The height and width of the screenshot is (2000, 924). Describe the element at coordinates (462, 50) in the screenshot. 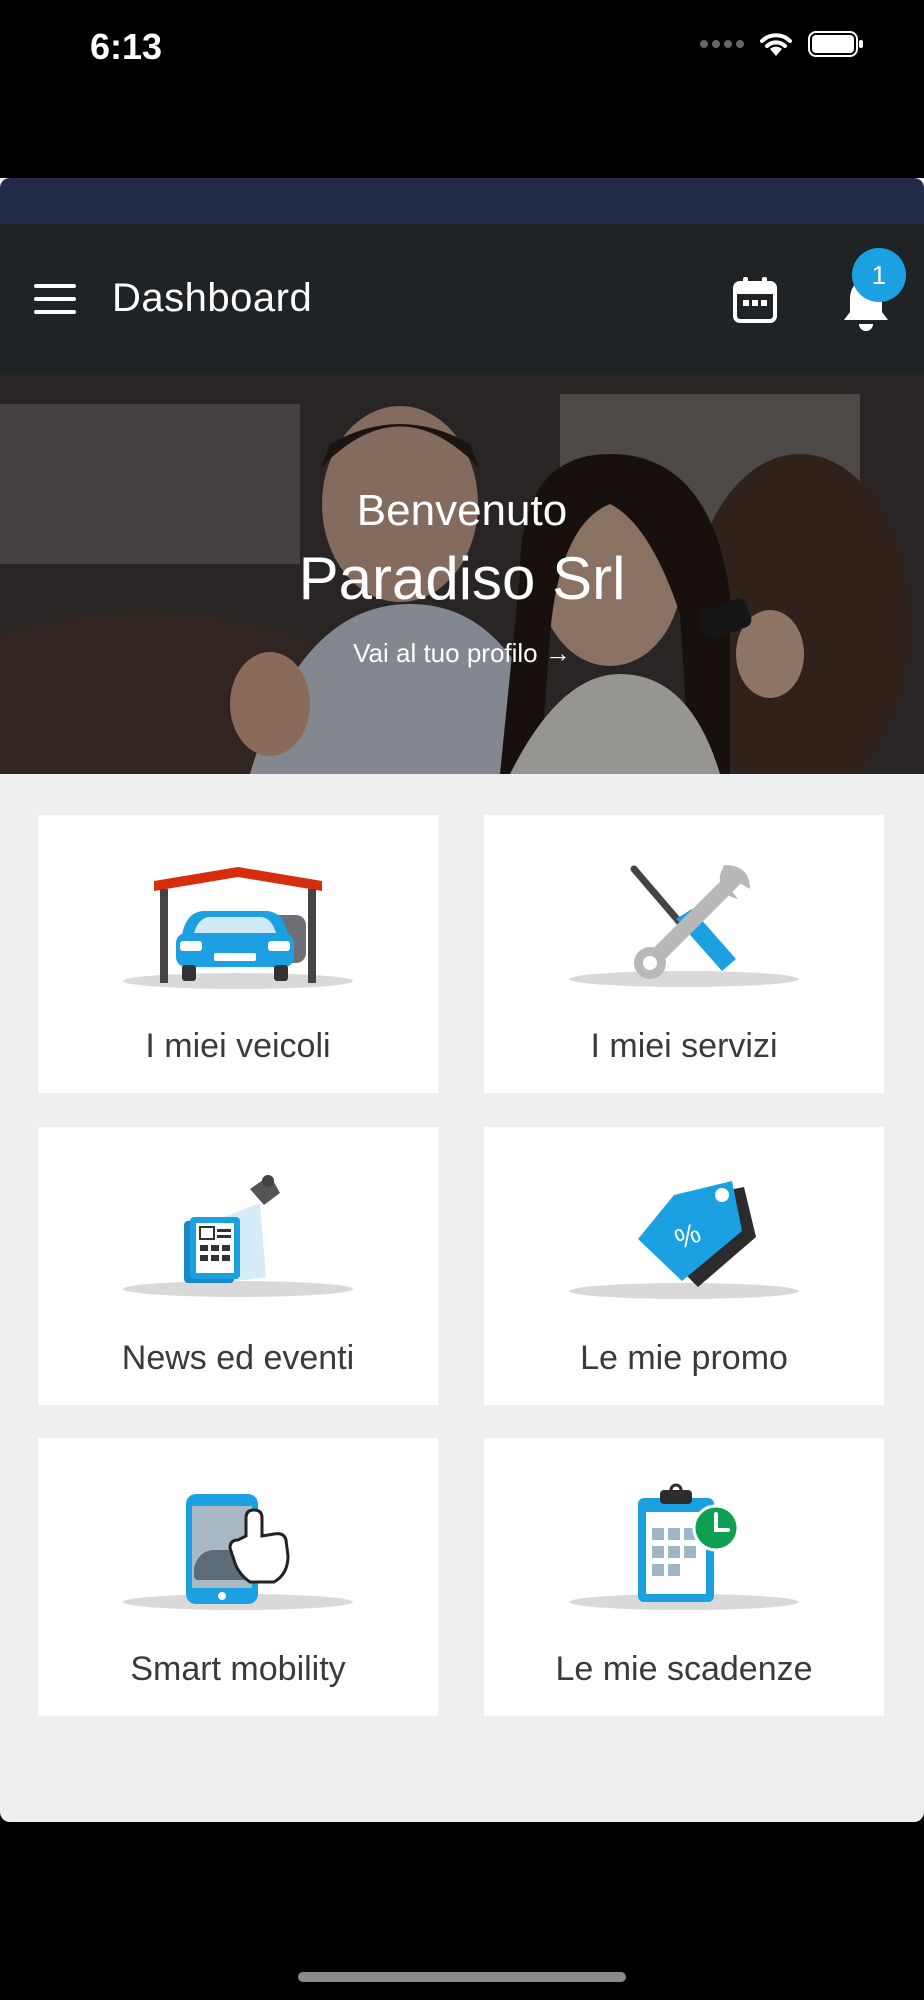

I see `status-bar: 6:13` at that location.